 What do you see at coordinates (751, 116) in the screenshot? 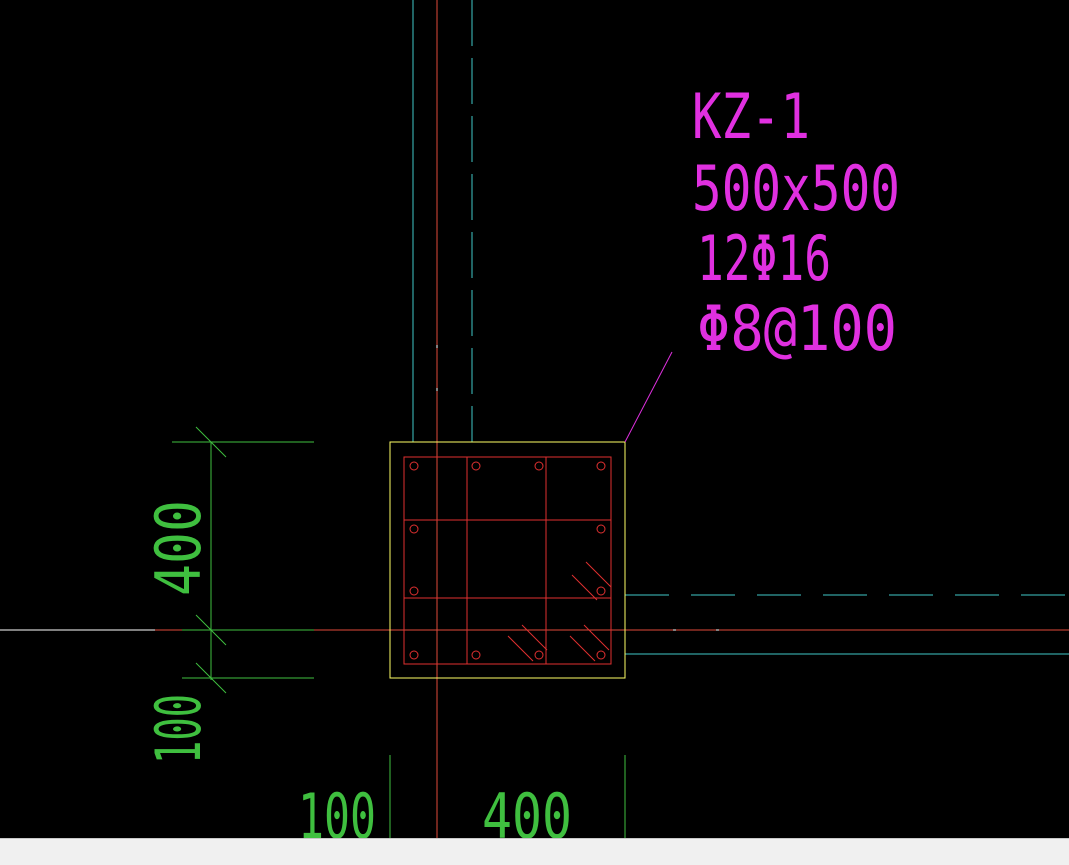
I see `column-name-label: KZ-1` at bounding box center [751, 116].